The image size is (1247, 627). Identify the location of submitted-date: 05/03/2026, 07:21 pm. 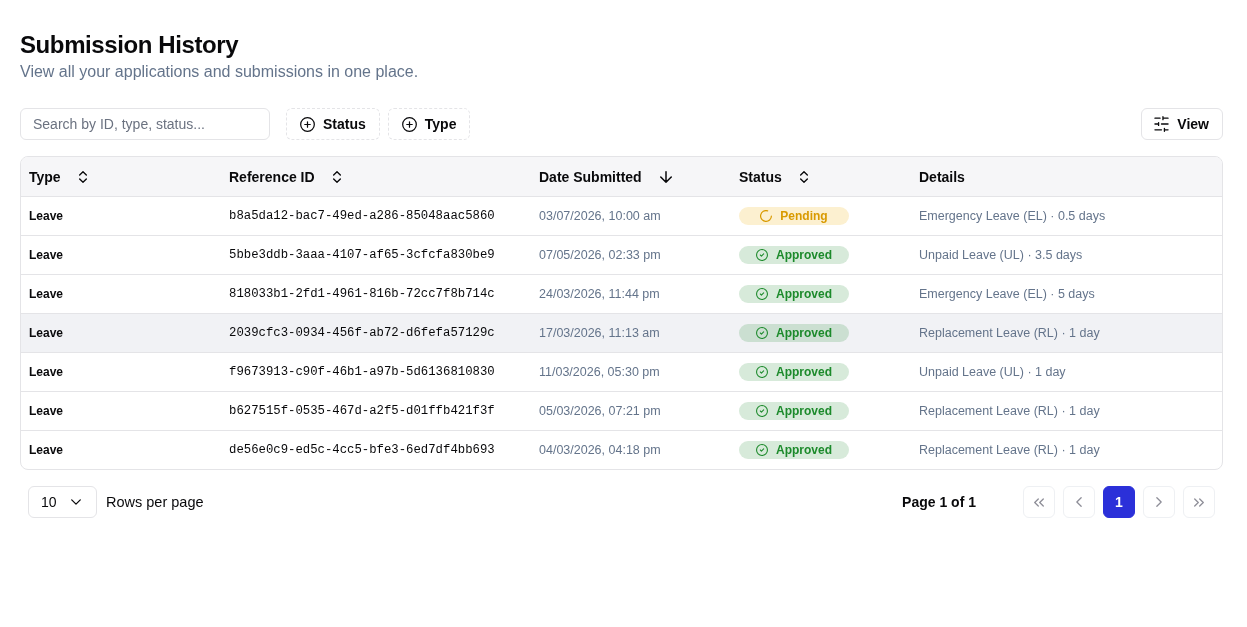
(600, 411).